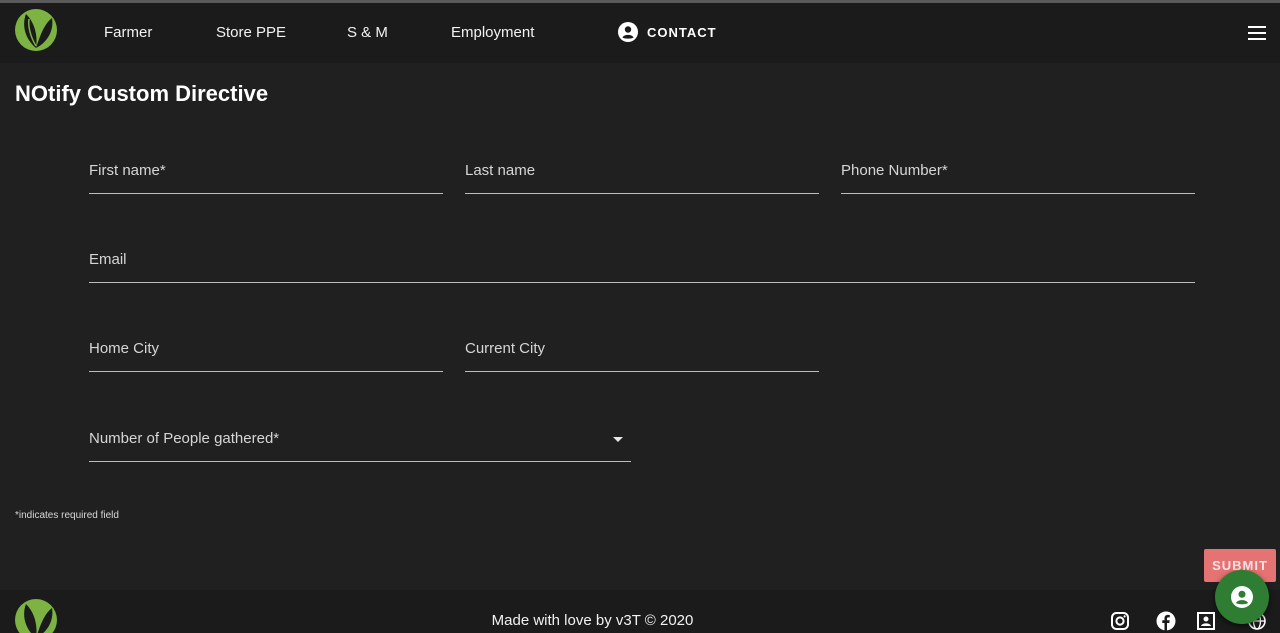  Describe the element at coordinates (500, 170) in the screenshot. I see `last-name-label: Last name` at that location.